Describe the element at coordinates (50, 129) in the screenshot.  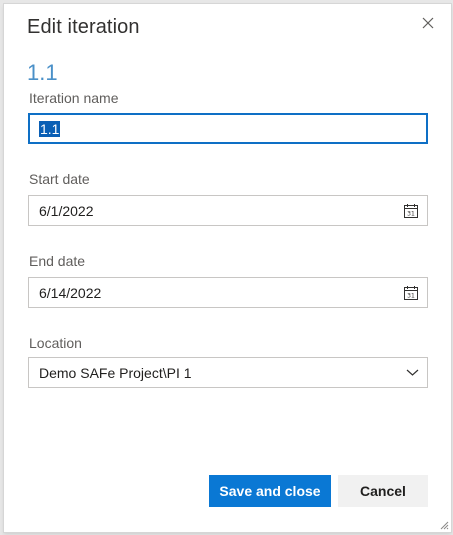
I see `iteration-name-value: 1.1` at that location.